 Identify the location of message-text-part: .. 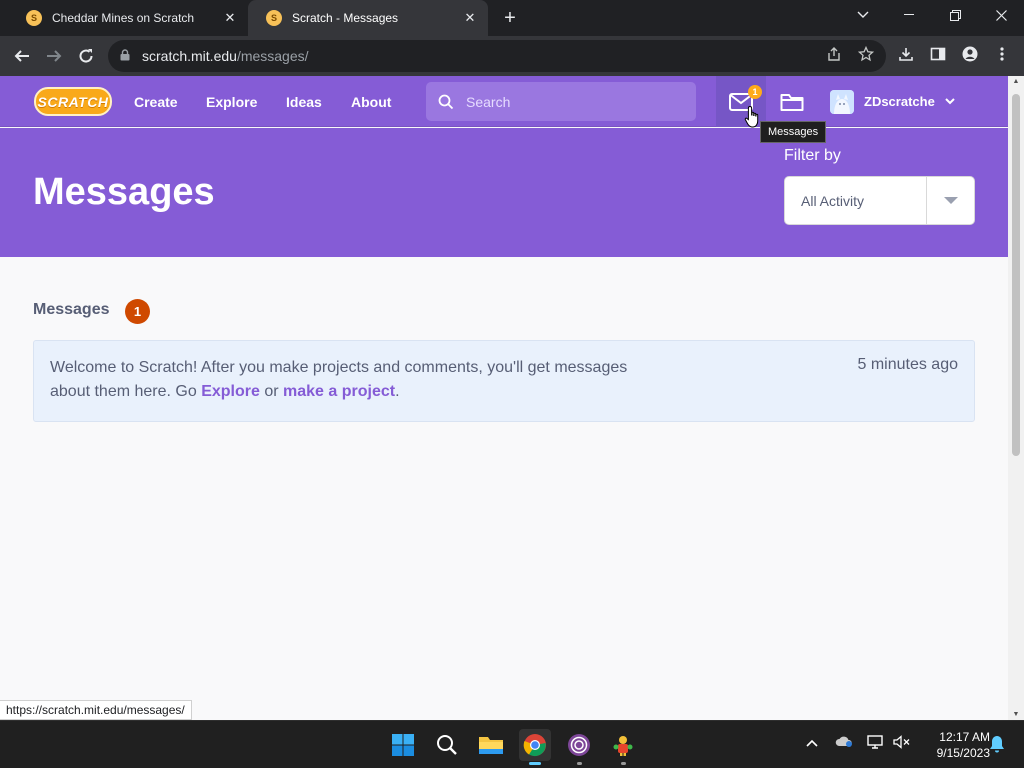
(397, 391).